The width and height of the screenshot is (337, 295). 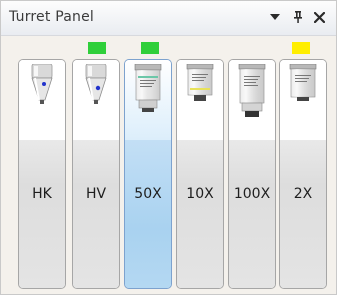 I want to click on turret-slot-2x: 2X, so click(x=303, y=174).